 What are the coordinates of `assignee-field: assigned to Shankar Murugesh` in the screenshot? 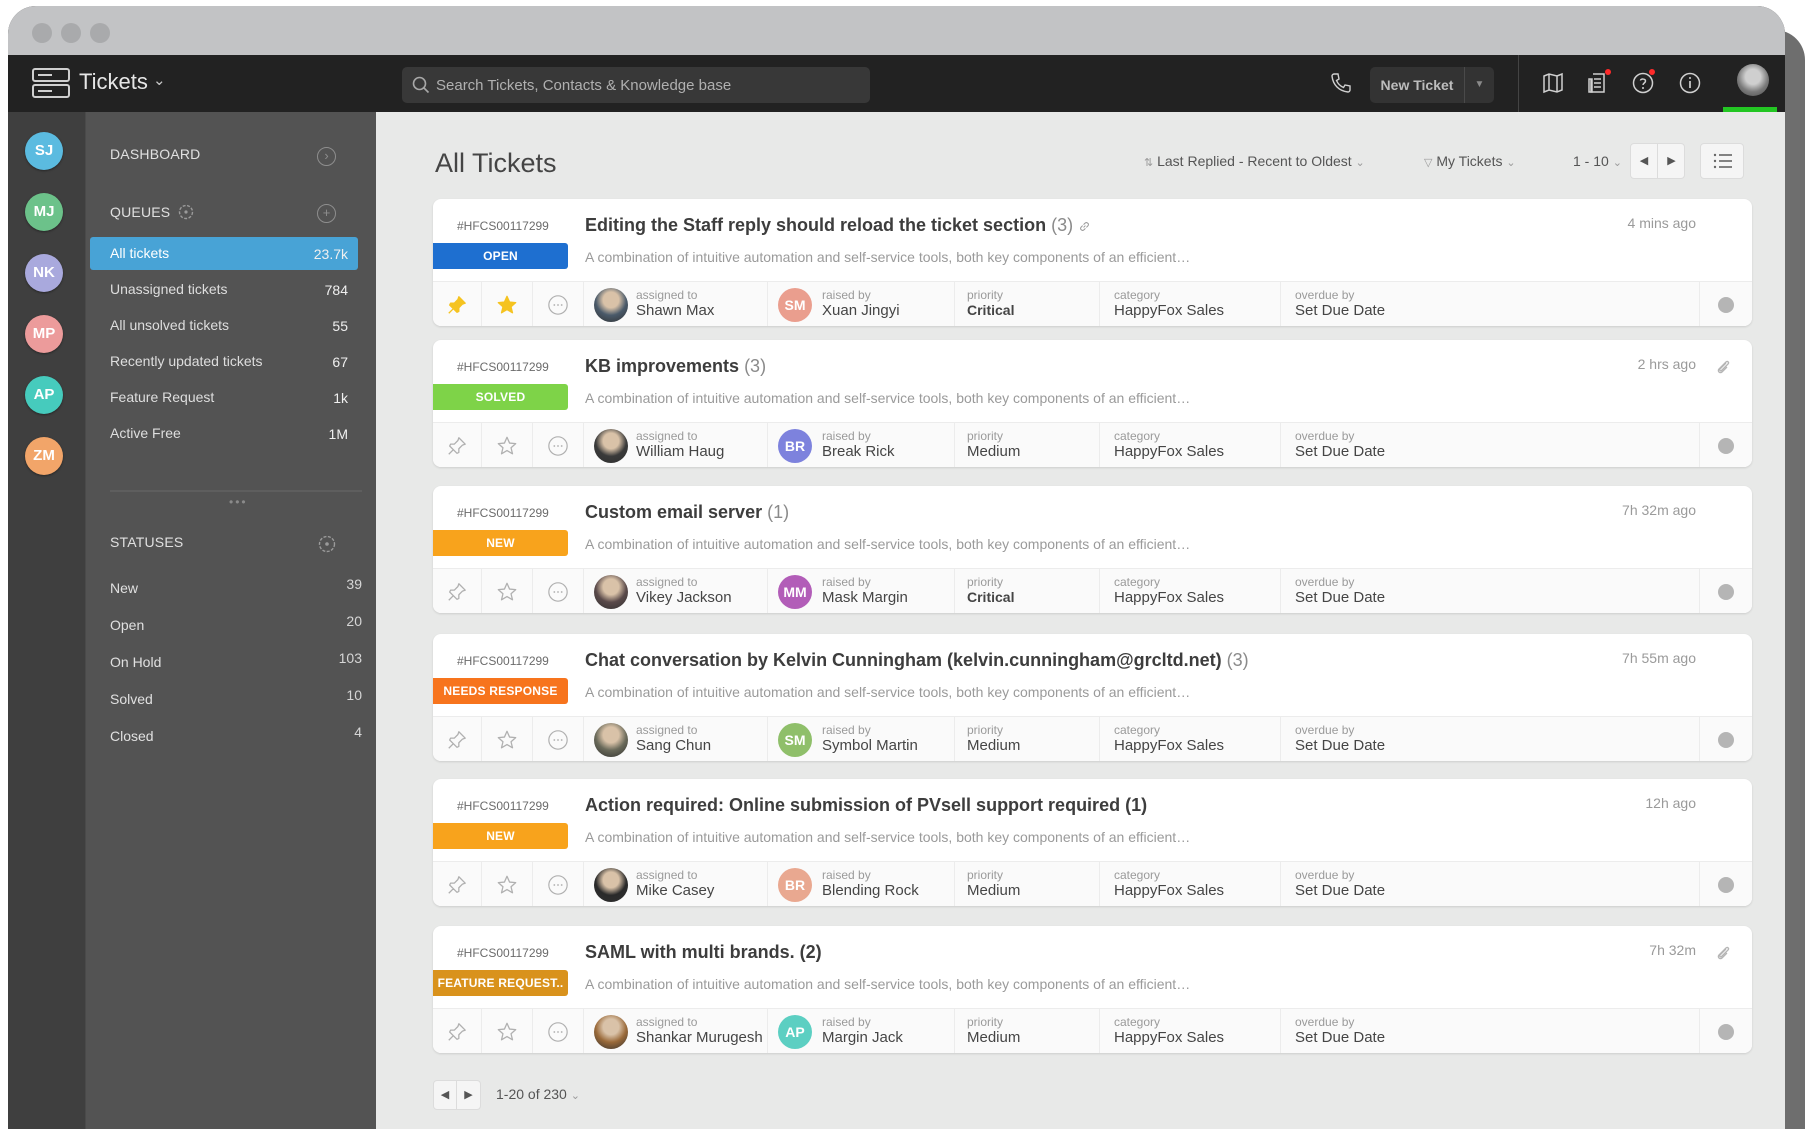 It's located at (676, 1031).